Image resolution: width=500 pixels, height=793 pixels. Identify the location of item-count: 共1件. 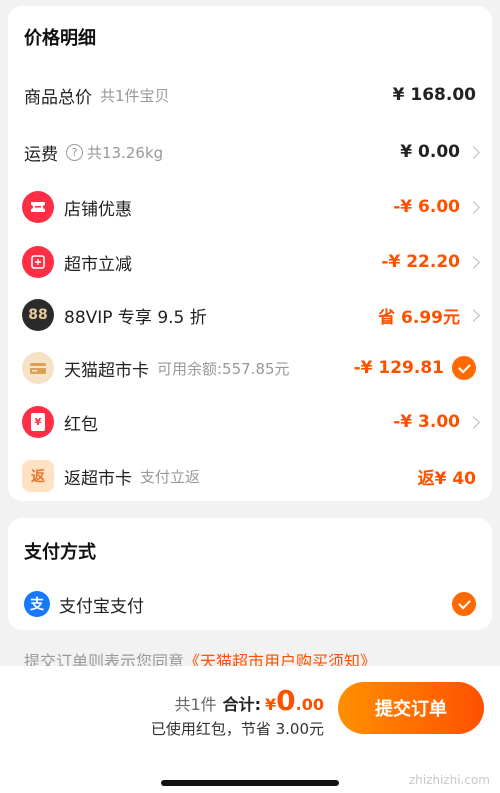
(195, 704).